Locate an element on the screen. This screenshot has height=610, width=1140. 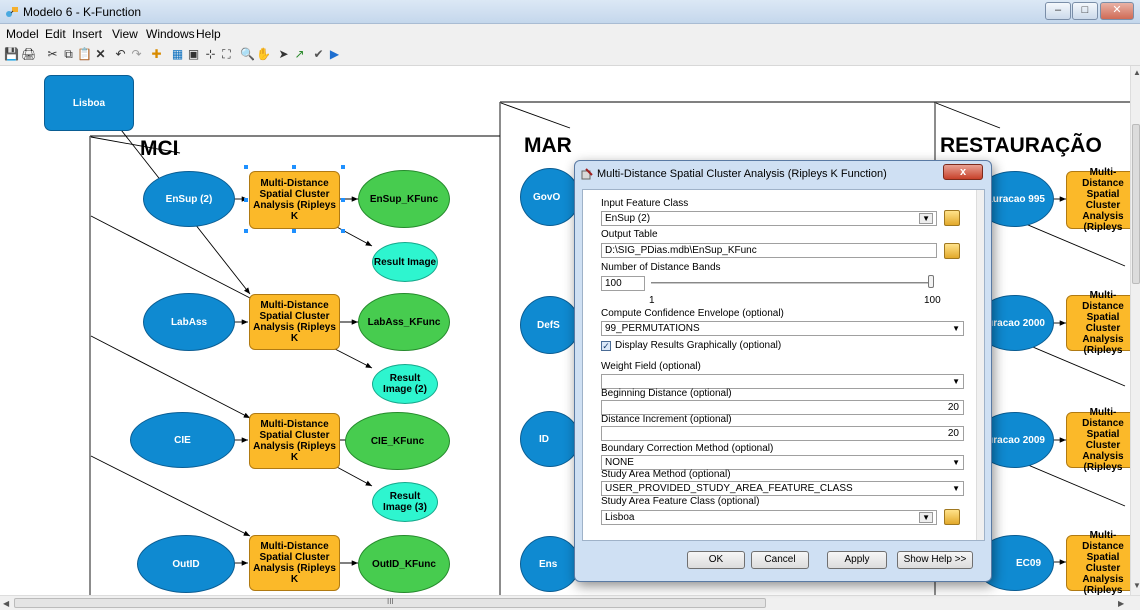
distance-increment-field: 20 is located at coordinates (782, 433).